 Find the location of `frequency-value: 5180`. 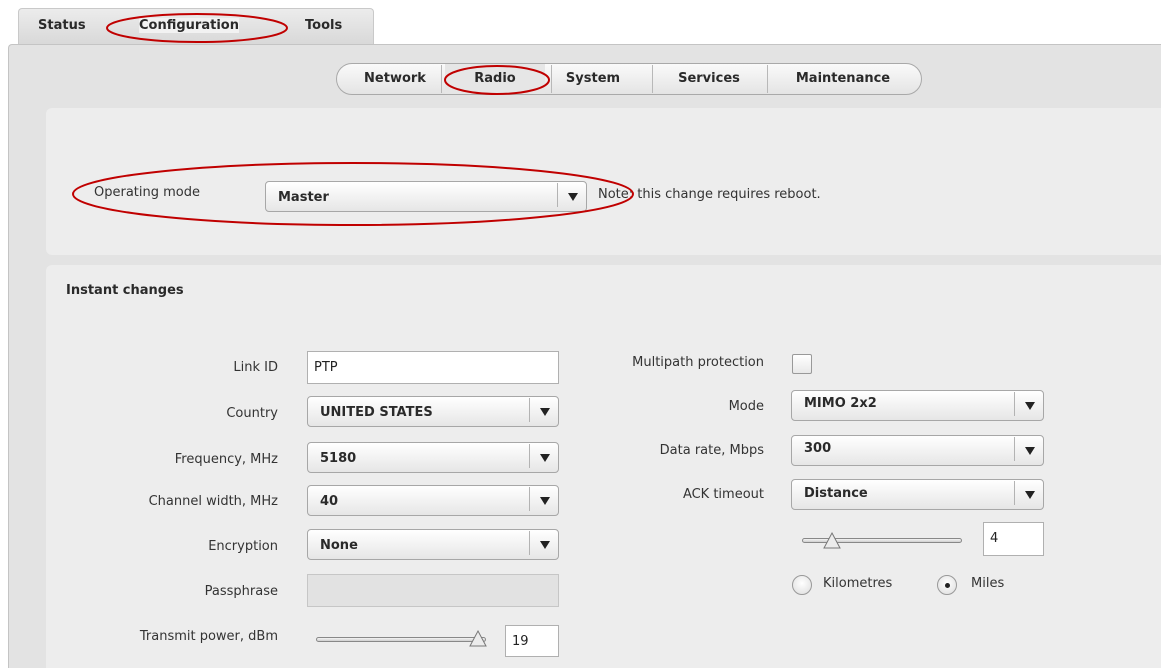

frequency-value: 5180 is located at coordinates (338, 458).